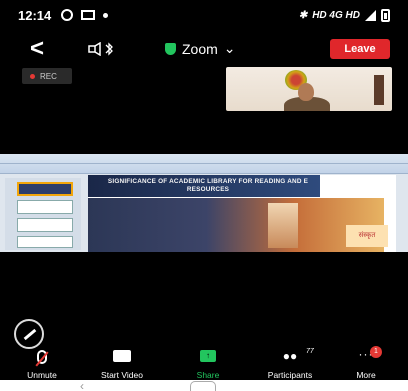 Image resolution: width=408 pixels, height=391 pixels. Describe the element at coordinates (310, 351) in the screenshot. I see `participant-count: 77` at that location.